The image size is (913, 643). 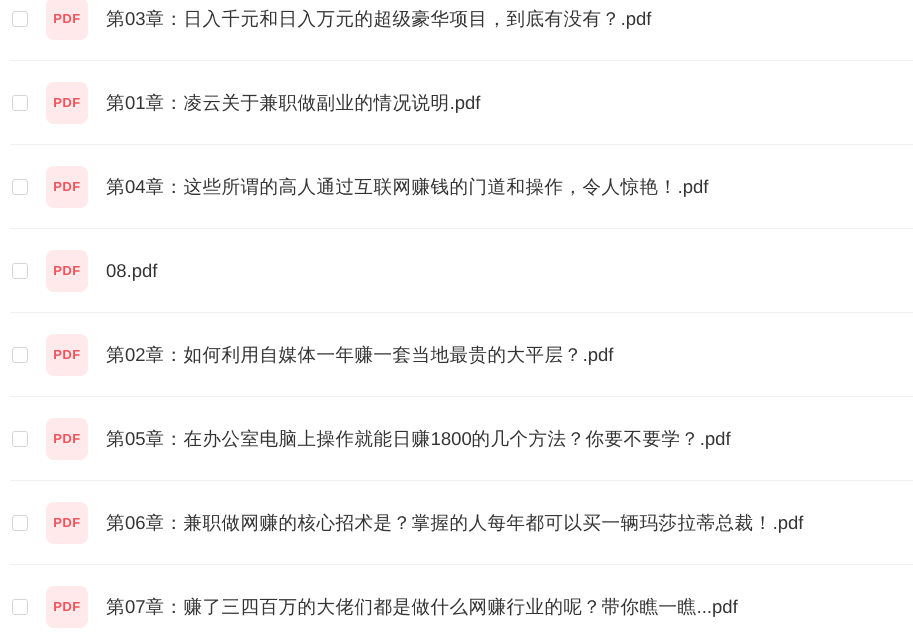 What do you see at coordinates (360, 354) in the screenshot?
I see `file-name: 第02章：如何利用自媒体一年赚一套当地最贵的大平层？.pdf` at bounding box center [360, 354].